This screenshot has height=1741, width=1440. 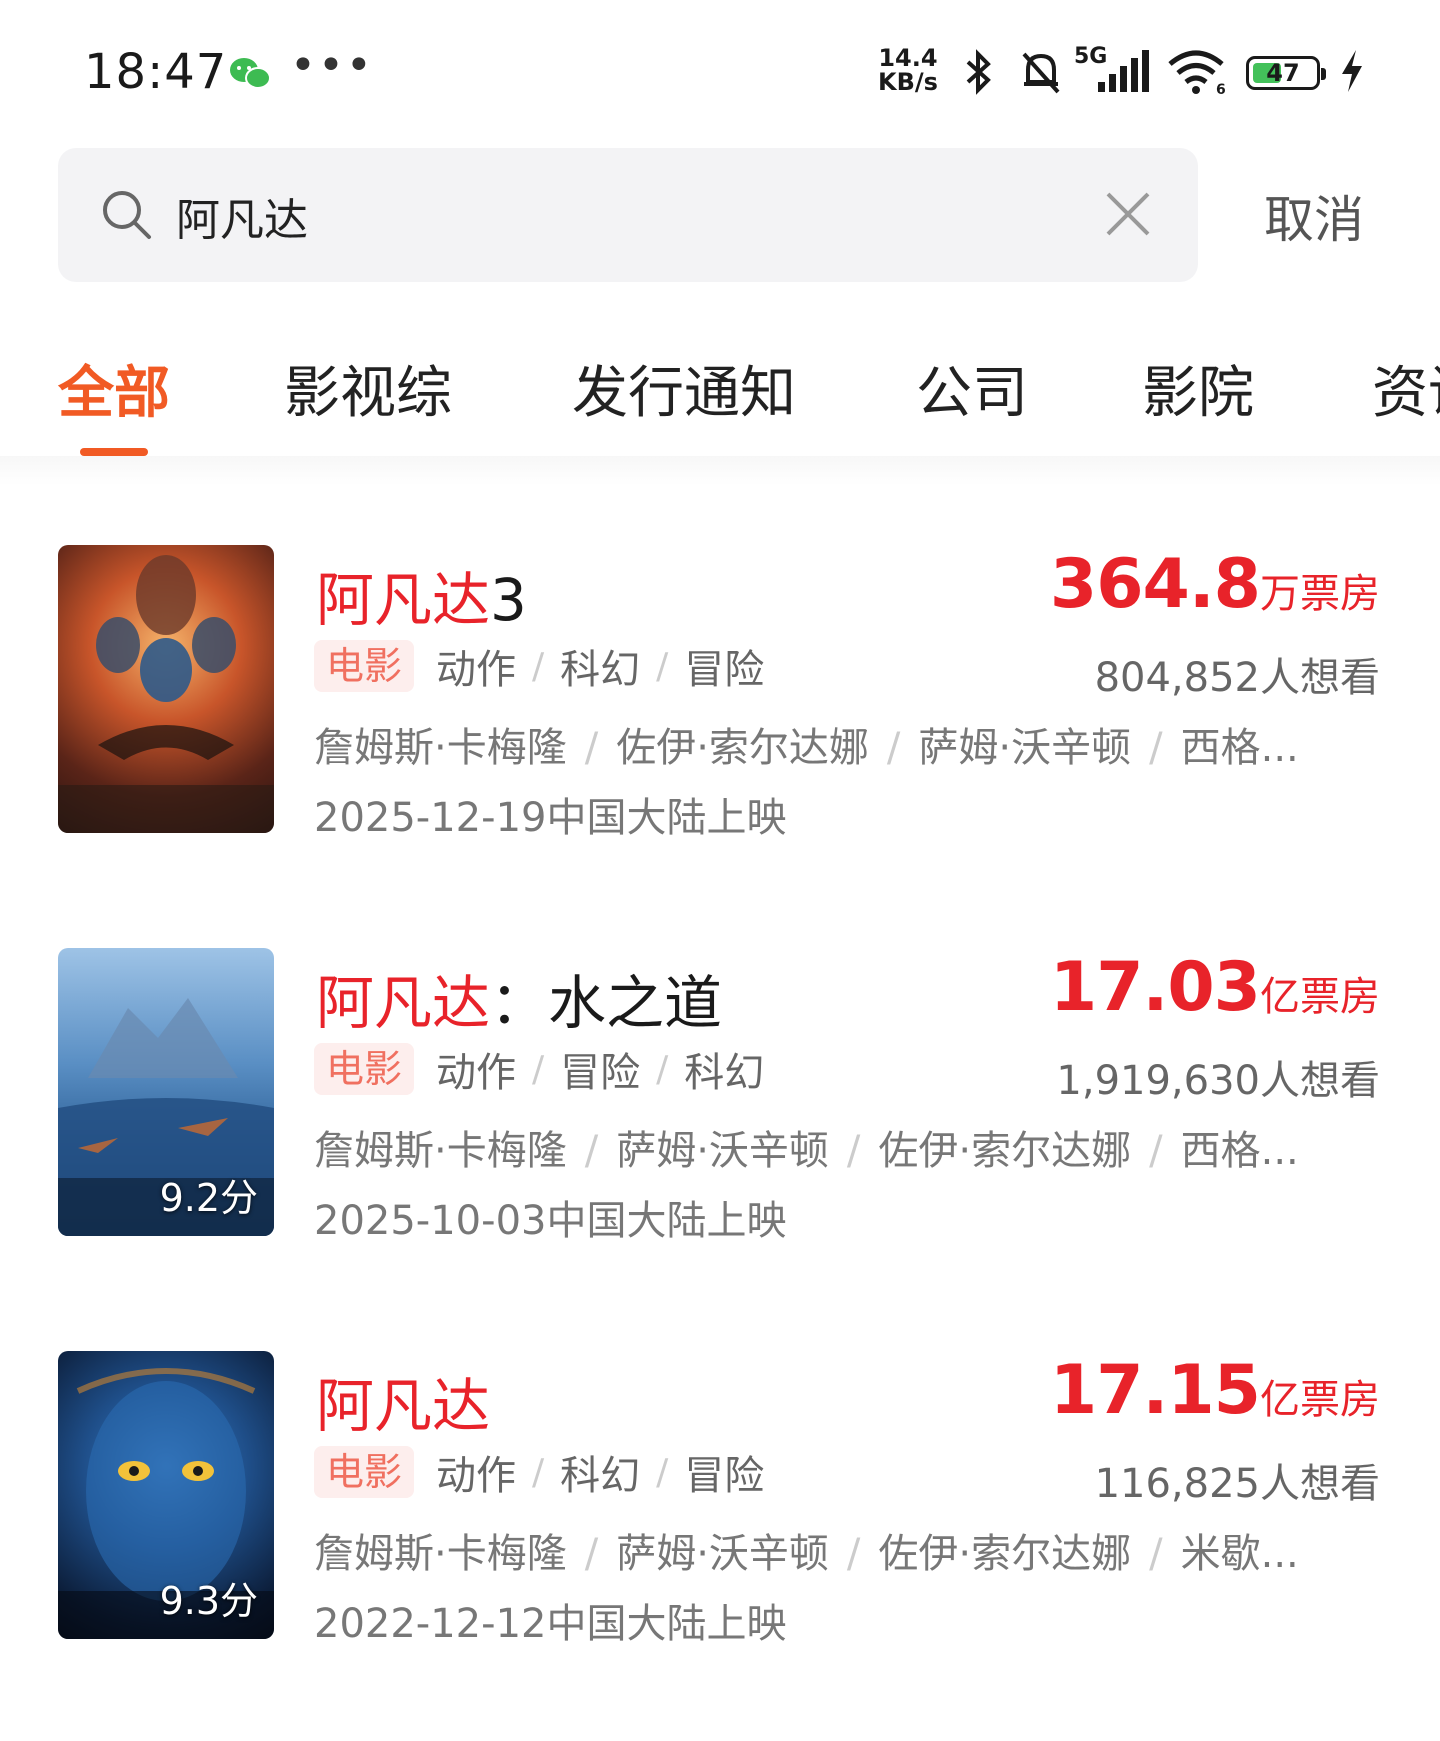 I want to click on signal-icon, so click(x=1123, y=71).